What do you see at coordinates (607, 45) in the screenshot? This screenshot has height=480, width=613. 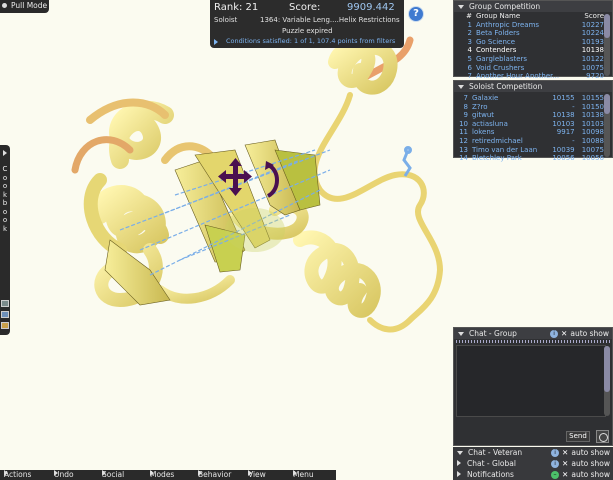 I see `group-scrollbar` at bounding box center [607, 45].